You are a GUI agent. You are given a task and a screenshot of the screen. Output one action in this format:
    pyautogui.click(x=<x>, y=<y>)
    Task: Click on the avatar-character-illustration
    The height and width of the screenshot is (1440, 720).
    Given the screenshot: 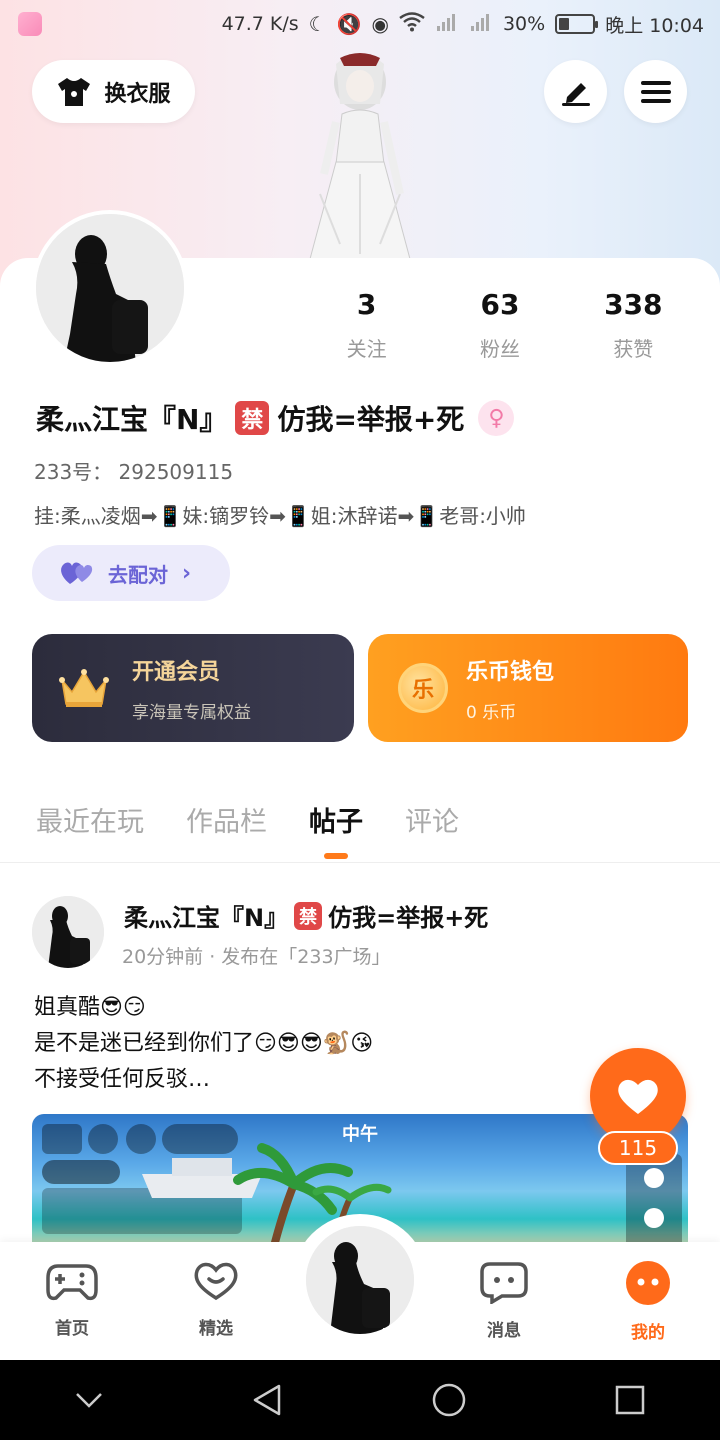 What is the action you would take?
    pyautogui.click(x=360, y=156)
    